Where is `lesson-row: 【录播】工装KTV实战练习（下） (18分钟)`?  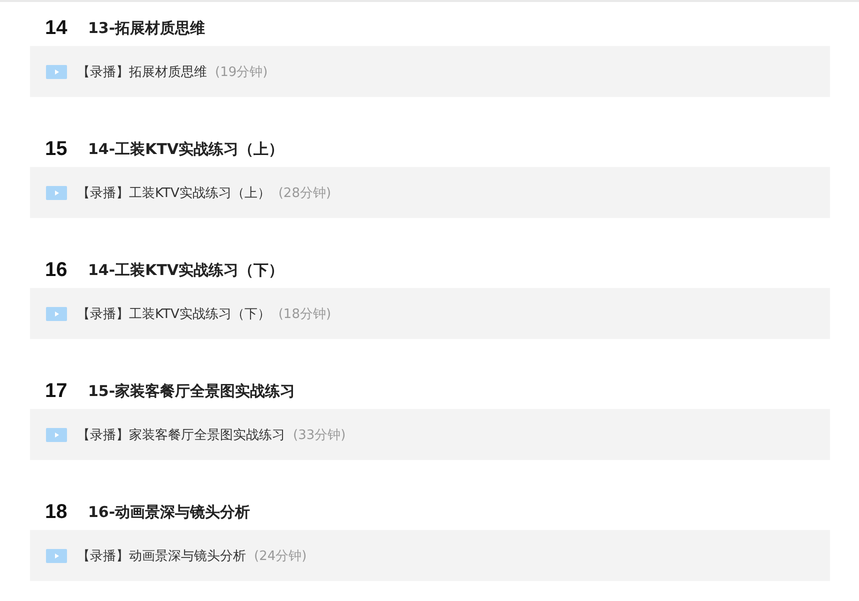 lesson-row: 【录播】工装KTV实战练习（下） (18分钟) is located at coordinates (430, 313).